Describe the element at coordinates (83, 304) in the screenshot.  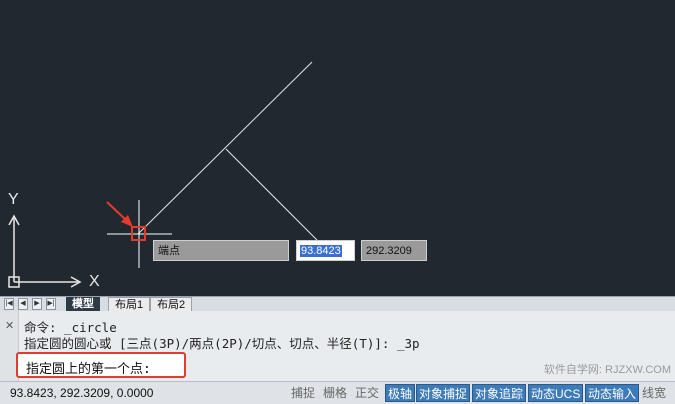
I see `tab-model: 模型` at that location.